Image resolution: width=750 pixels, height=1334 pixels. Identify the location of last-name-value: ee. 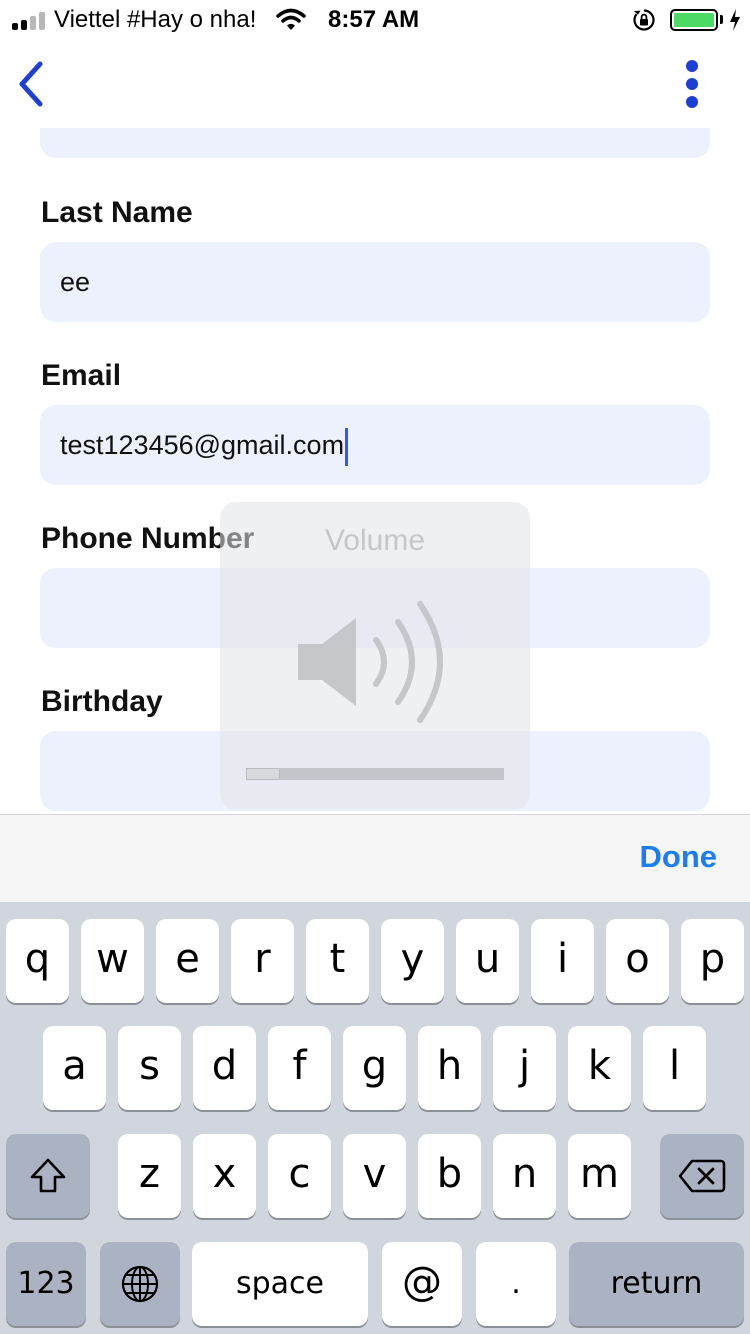
(75, 282).